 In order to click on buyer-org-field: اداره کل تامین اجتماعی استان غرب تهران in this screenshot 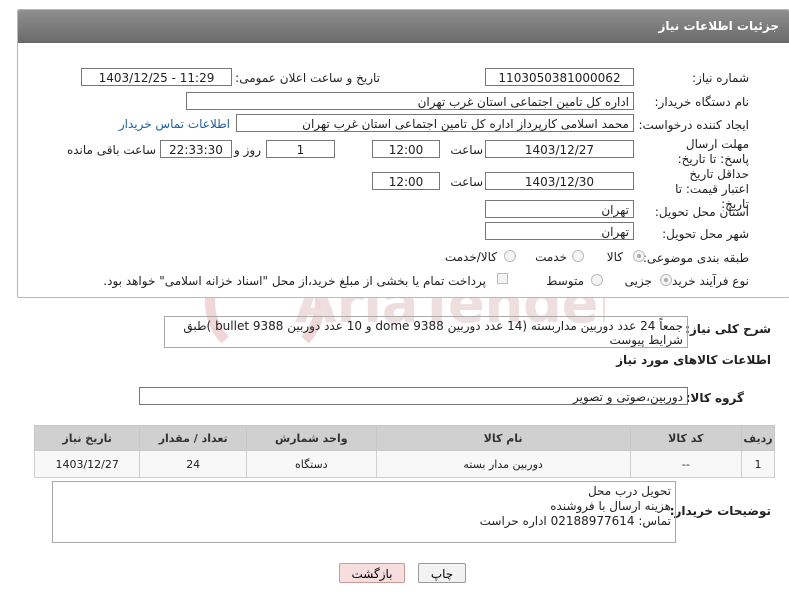, I will do `click(410, 101)`.